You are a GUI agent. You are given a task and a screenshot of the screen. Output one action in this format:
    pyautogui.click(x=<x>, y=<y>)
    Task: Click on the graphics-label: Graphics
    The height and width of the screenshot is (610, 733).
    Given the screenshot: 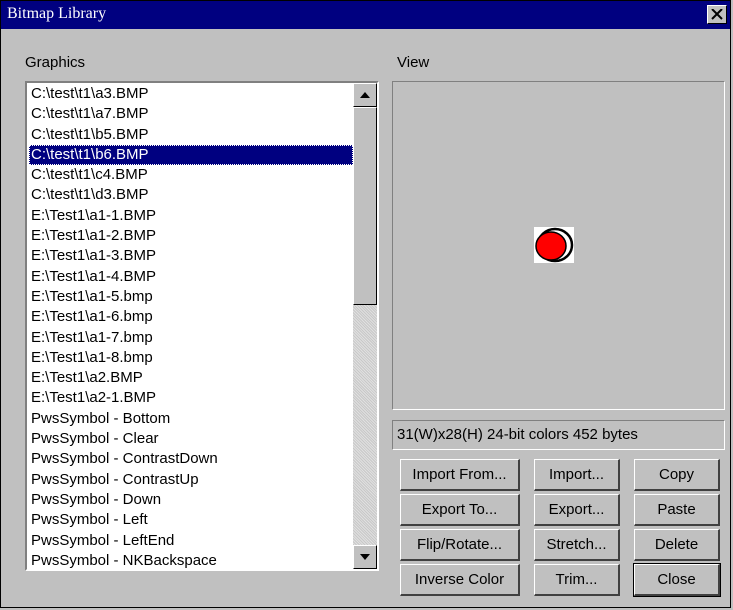 What is the action you would take?
    pyautogui.click(x=55, y=62)
    